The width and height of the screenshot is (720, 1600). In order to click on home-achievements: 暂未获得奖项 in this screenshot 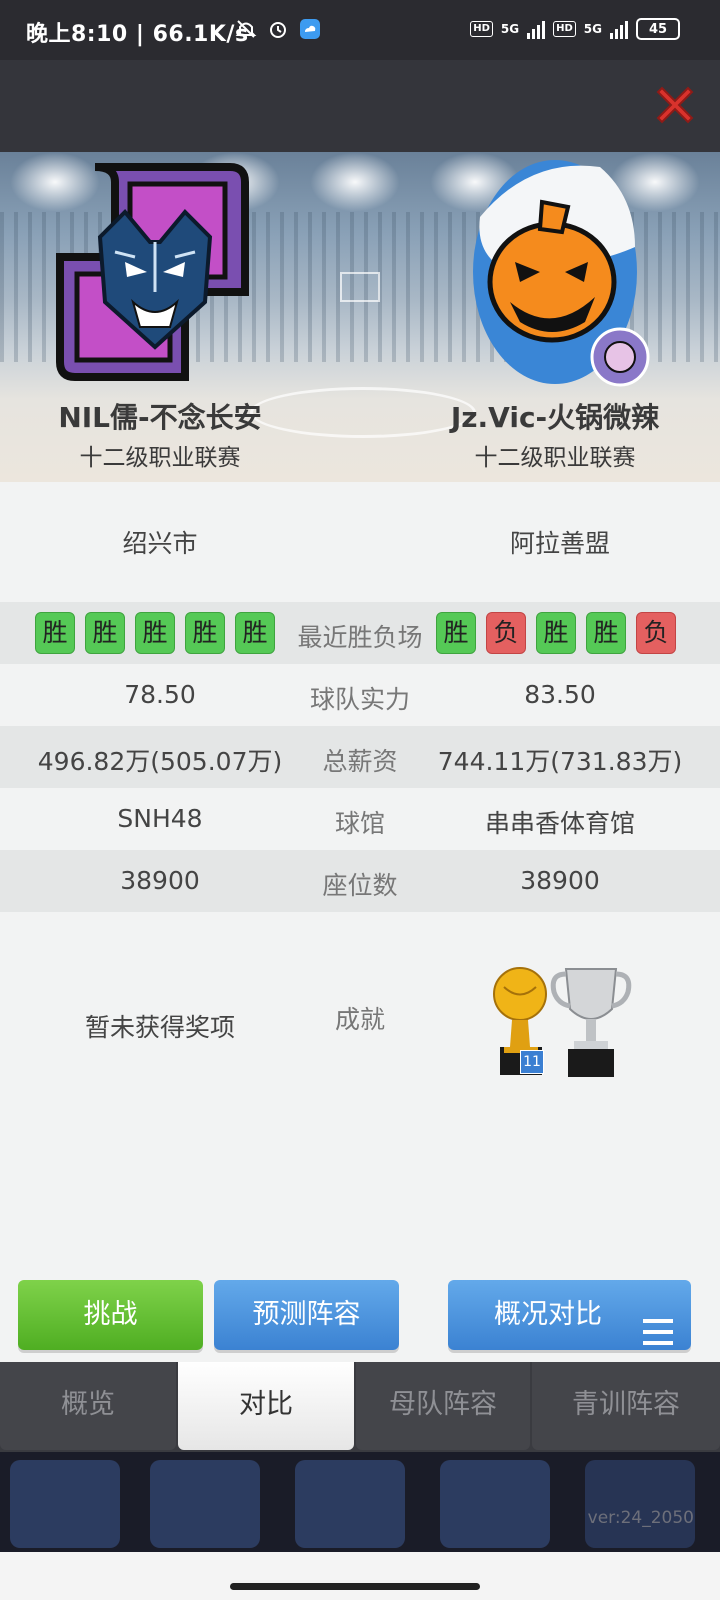, I will do `click(159, 1027)`.